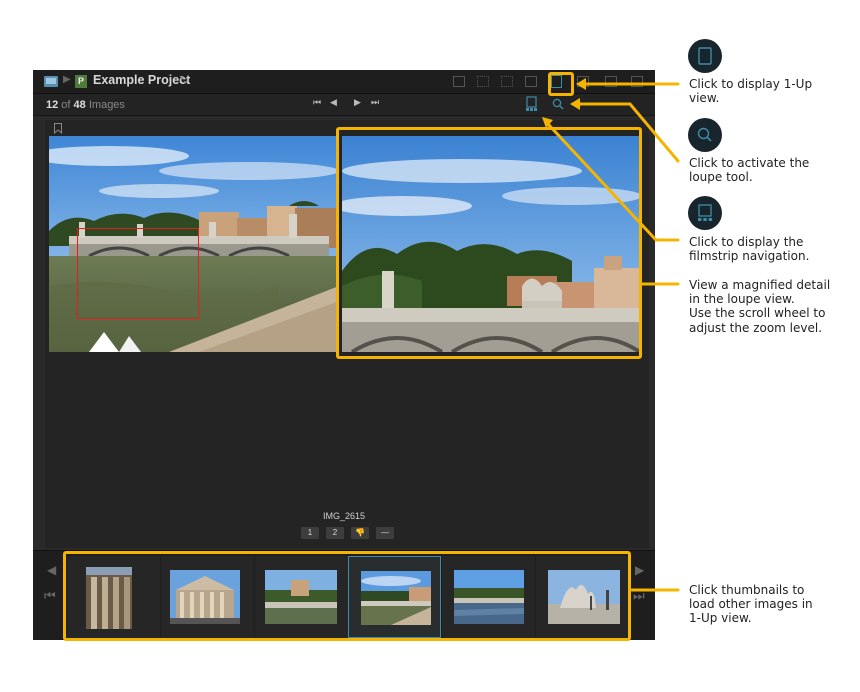  What do you see at coordinates (375, 103) in the screenshot?
I see `last-image-button: ⏭` at bounding box center [375, 103].